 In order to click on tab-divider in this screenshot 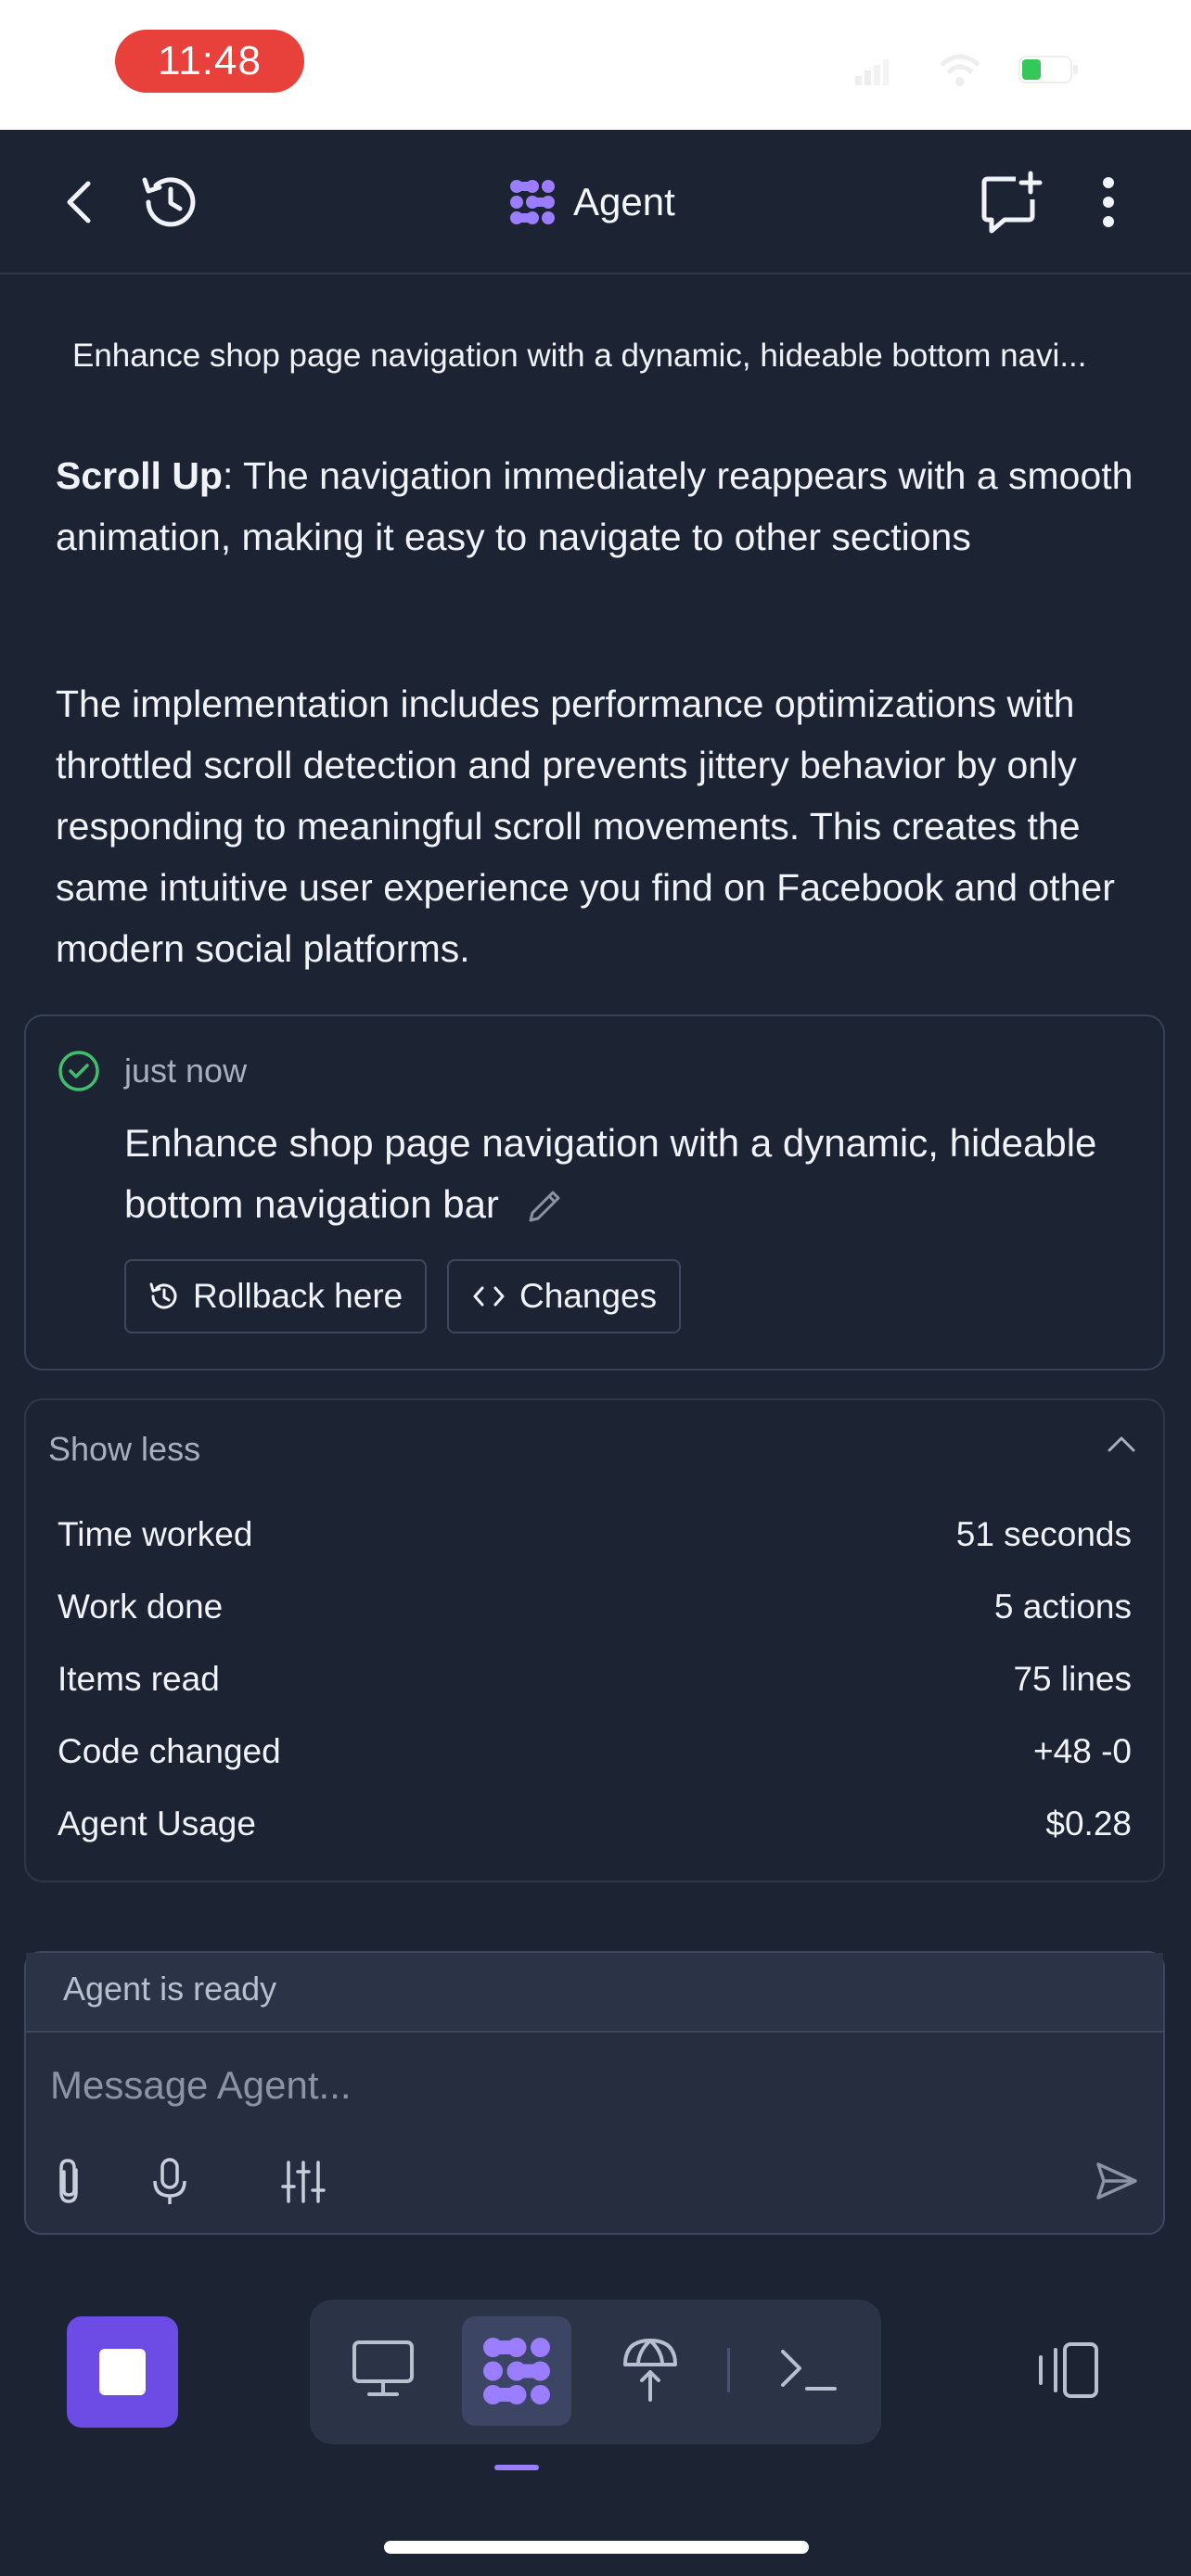, I will do `click(728, 2370)`.